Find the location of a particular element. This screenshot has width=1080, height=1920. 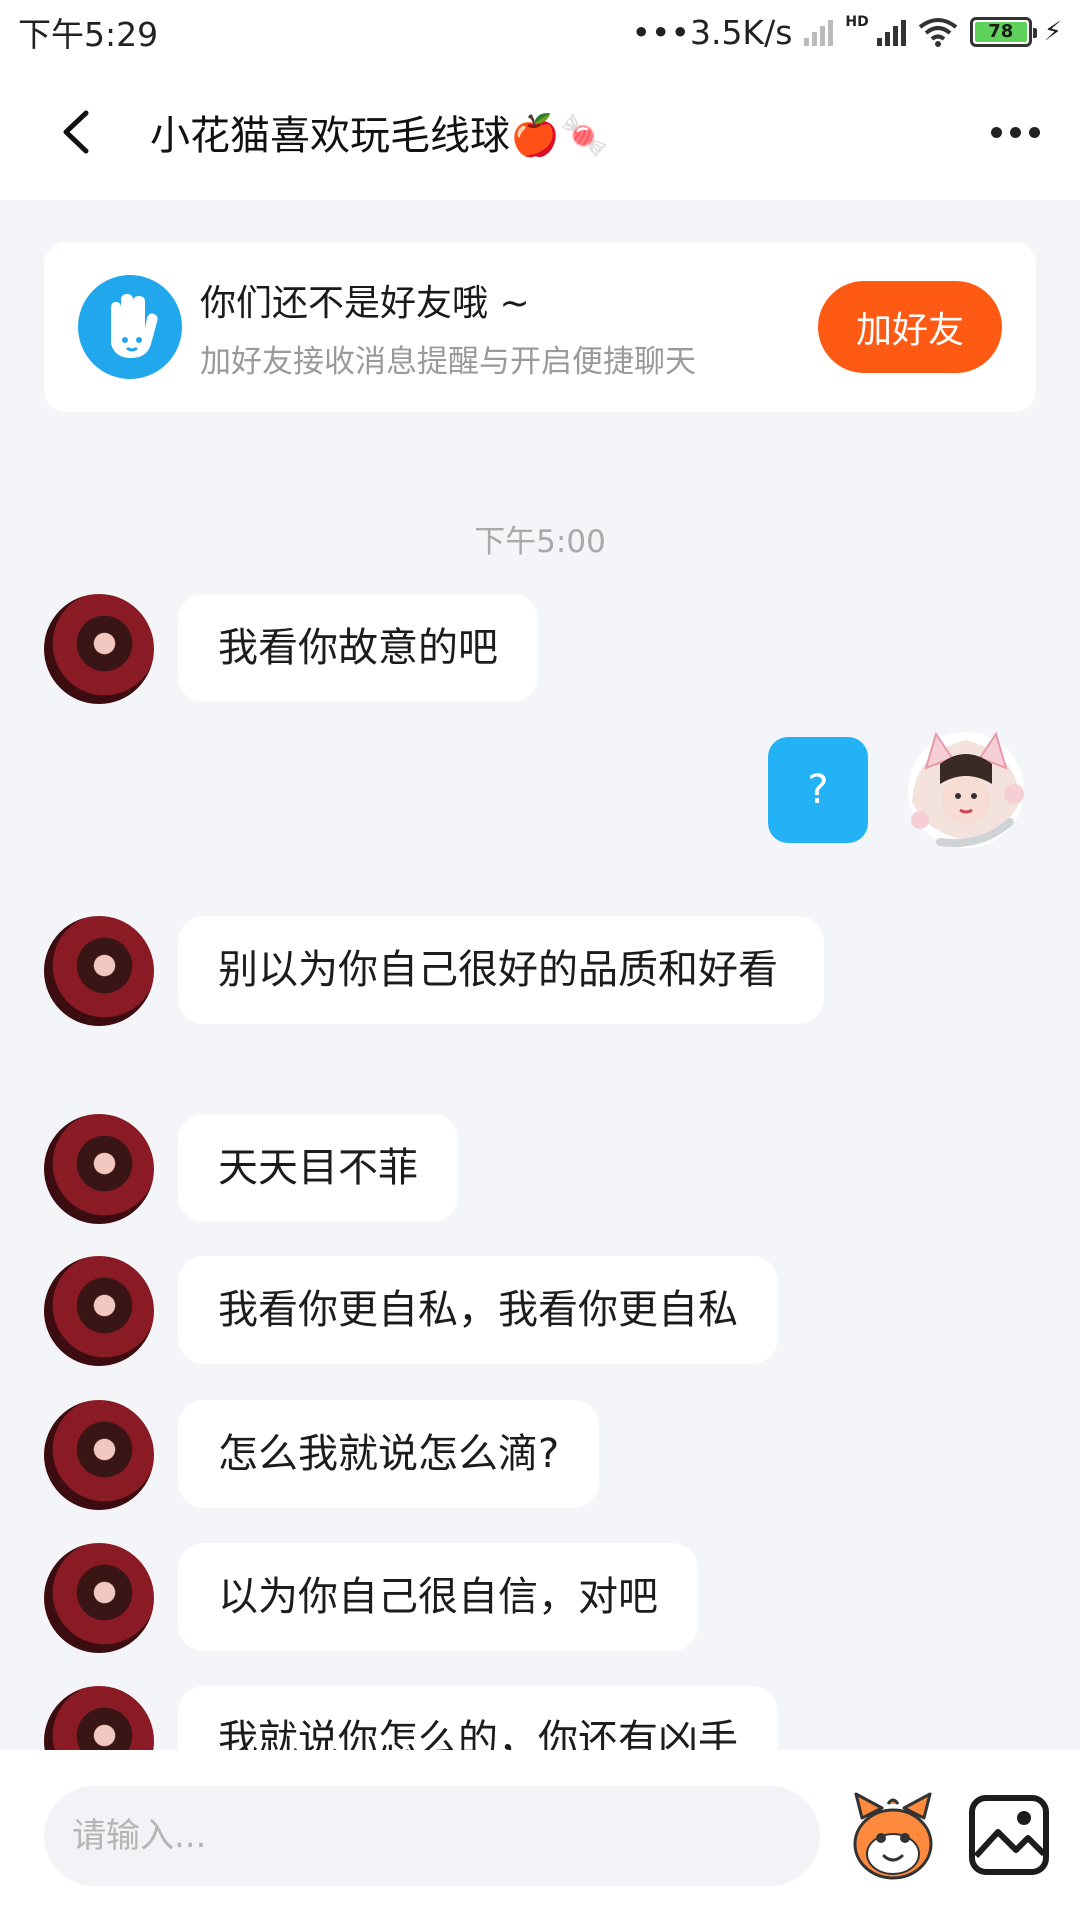

add-friend-button: 加好友 is located at coordinates (910, 327).